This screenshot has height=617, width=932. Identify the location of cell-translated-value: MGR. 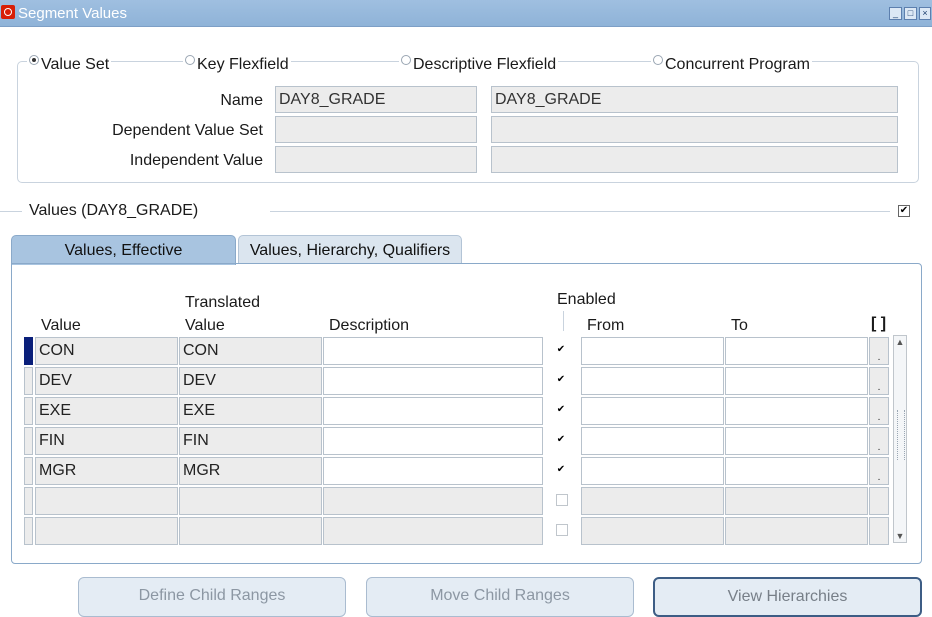
(250, 471).